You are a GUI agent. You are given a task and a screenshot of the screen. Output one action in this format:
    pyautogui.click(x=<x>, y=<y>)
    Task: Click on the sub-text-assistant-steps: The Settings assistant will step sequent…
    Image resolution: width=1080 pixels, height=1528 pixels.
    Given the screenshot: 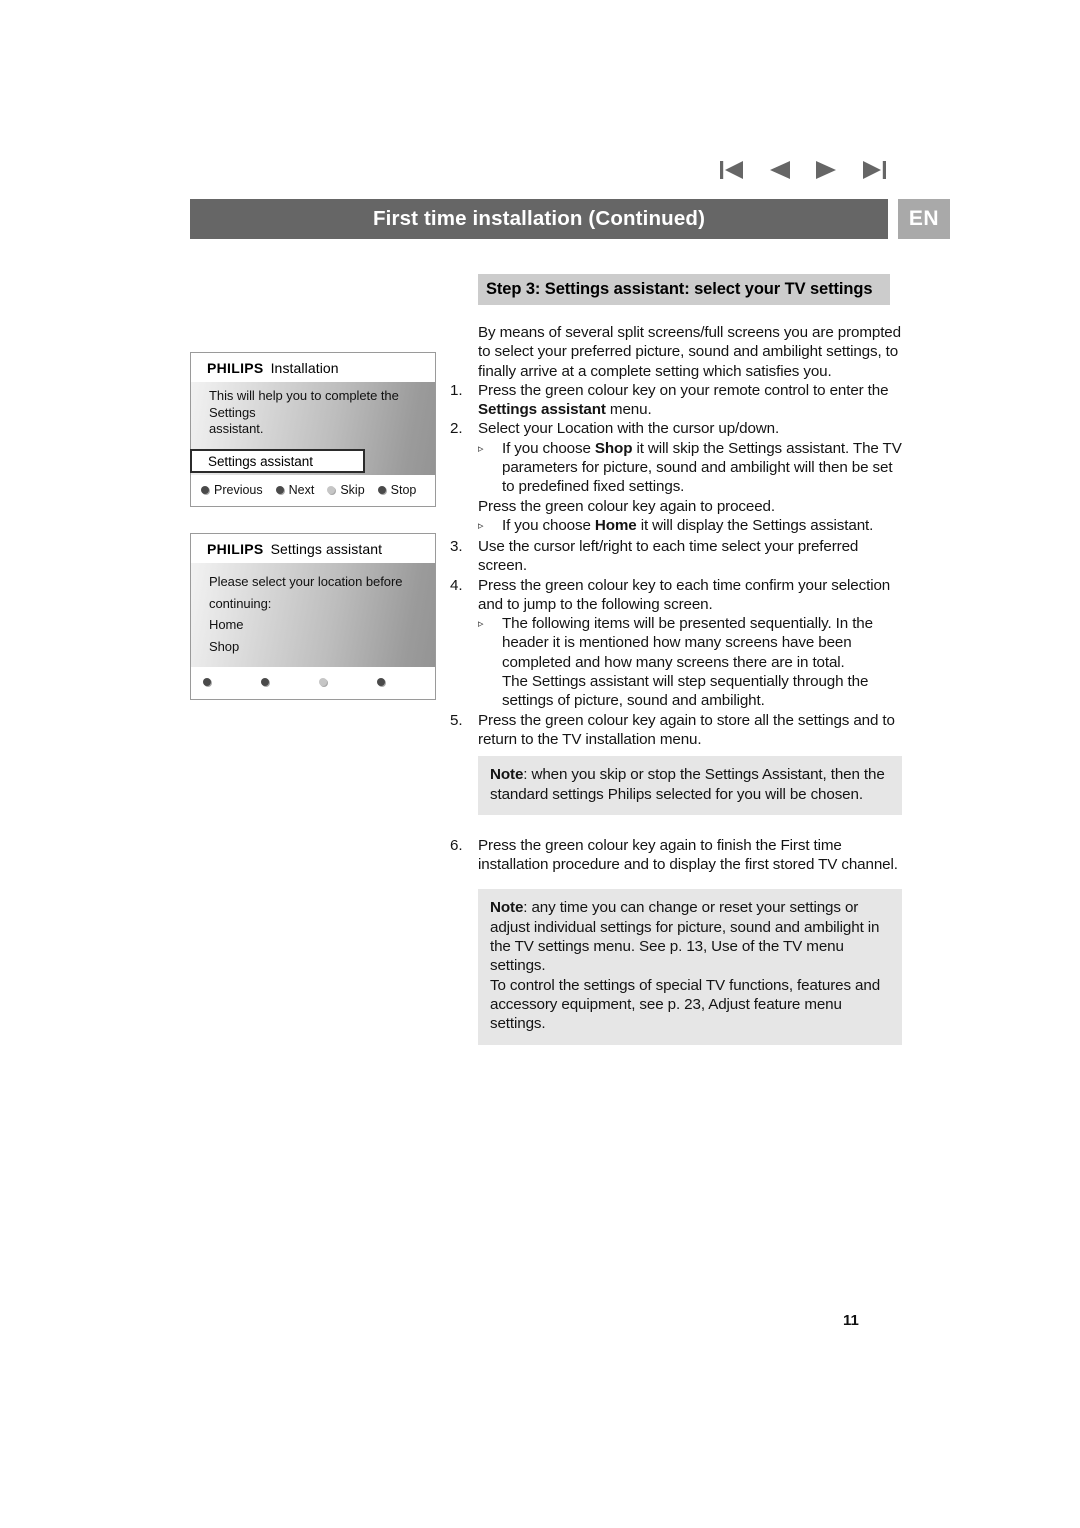 What is the action you would take?
    pyautogui.click(x=690, y=691)
    